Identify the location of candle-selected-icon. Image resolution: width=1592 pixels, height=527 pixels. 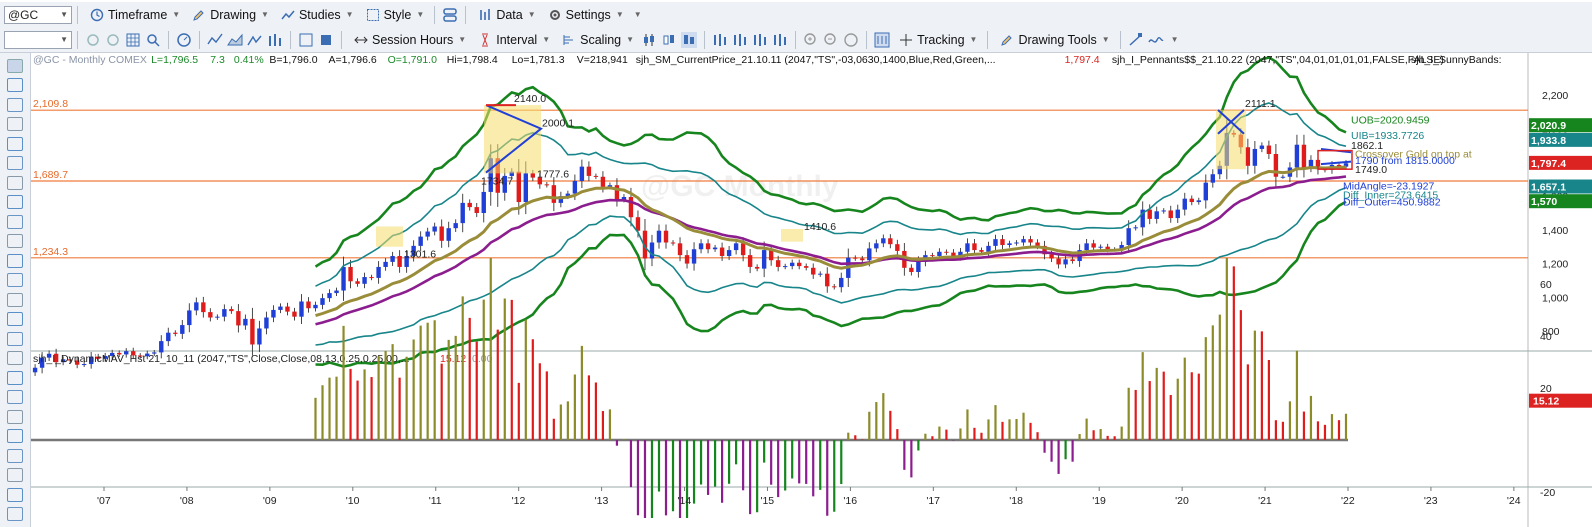
(689, 39).